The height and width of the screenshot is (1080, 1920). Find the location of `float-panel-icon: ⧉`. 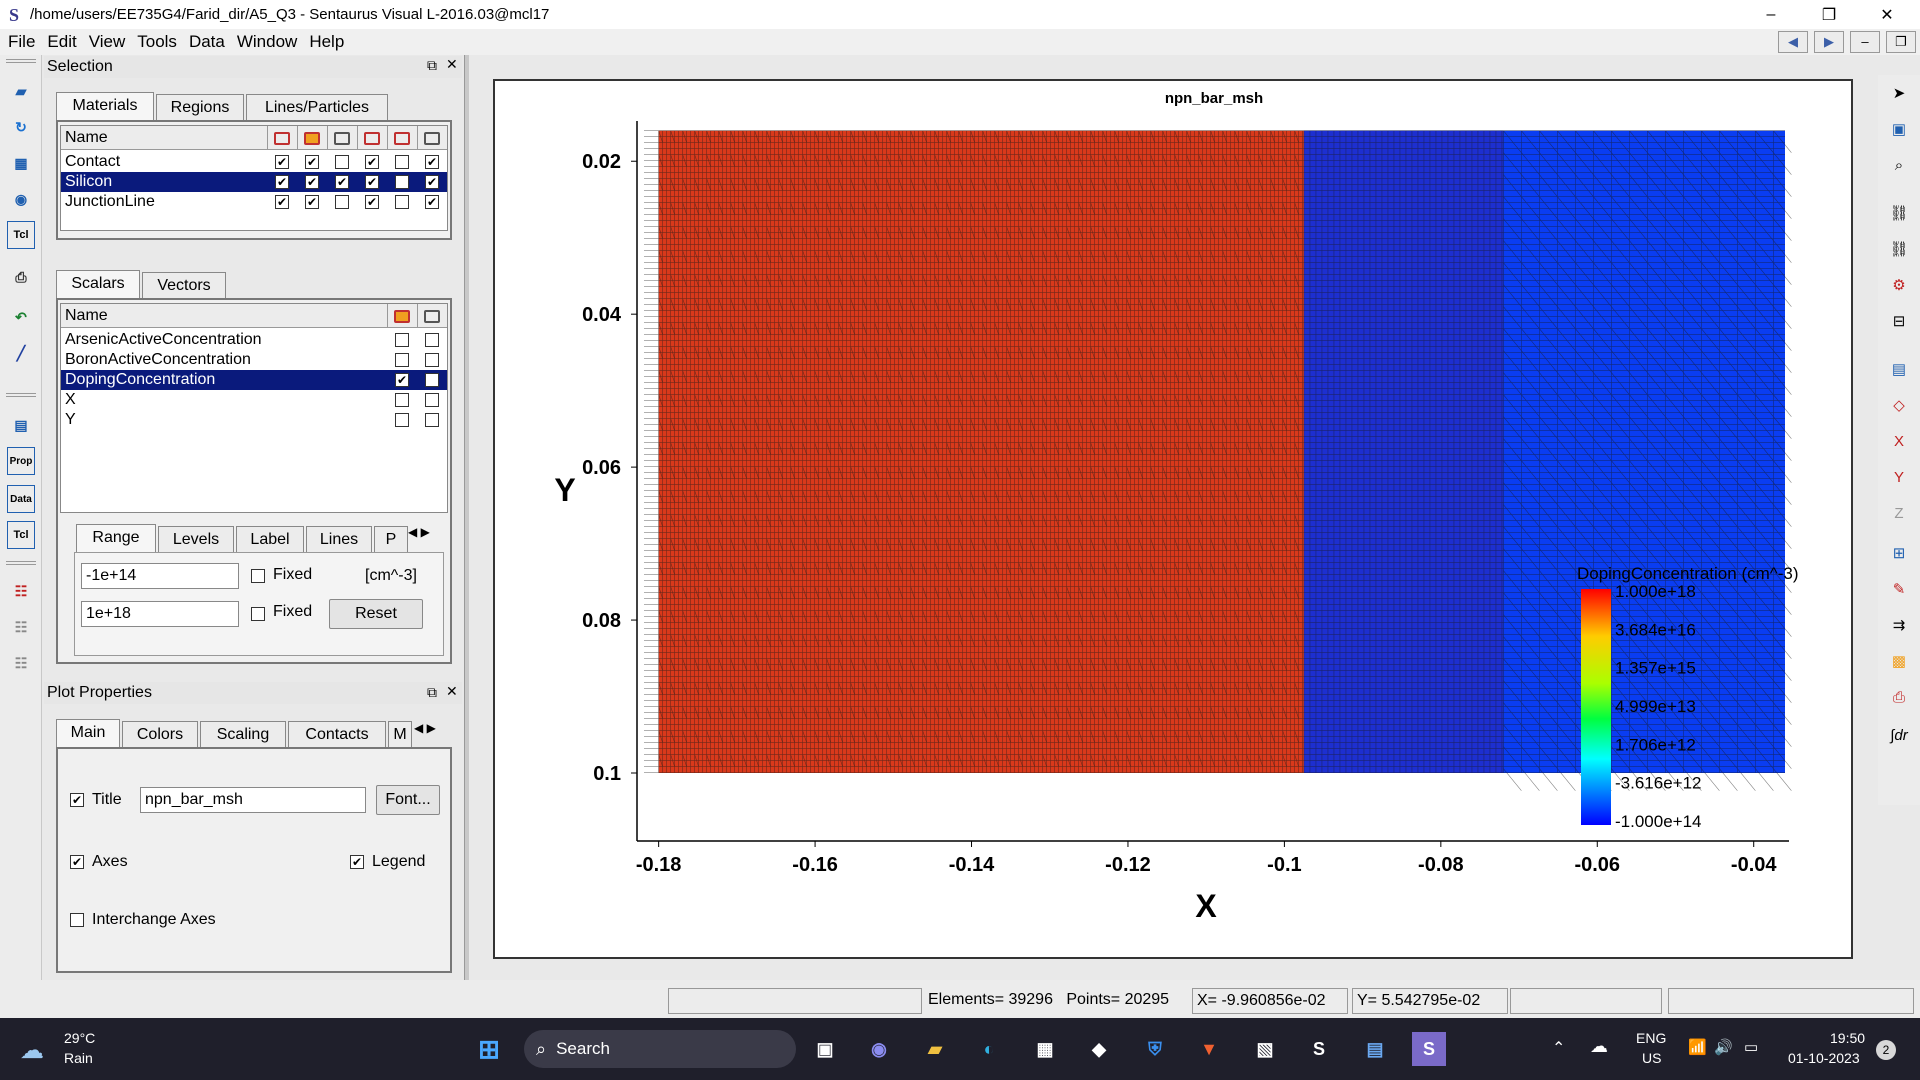

float-panel-icon: ⧉ is located at coordinates (432, 692).